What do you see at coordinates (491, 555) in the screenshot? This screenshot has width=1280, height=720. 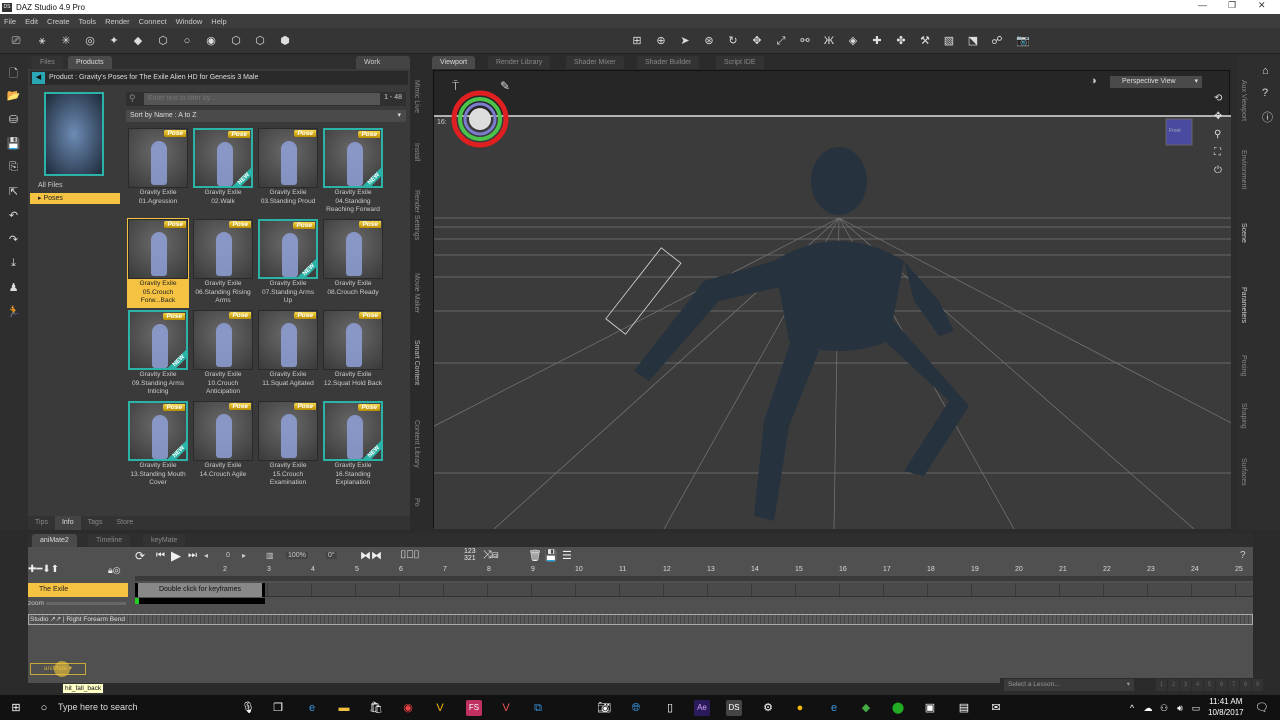 I see `swap-icon: ⤨⧈` at bounding box center [491, 555].